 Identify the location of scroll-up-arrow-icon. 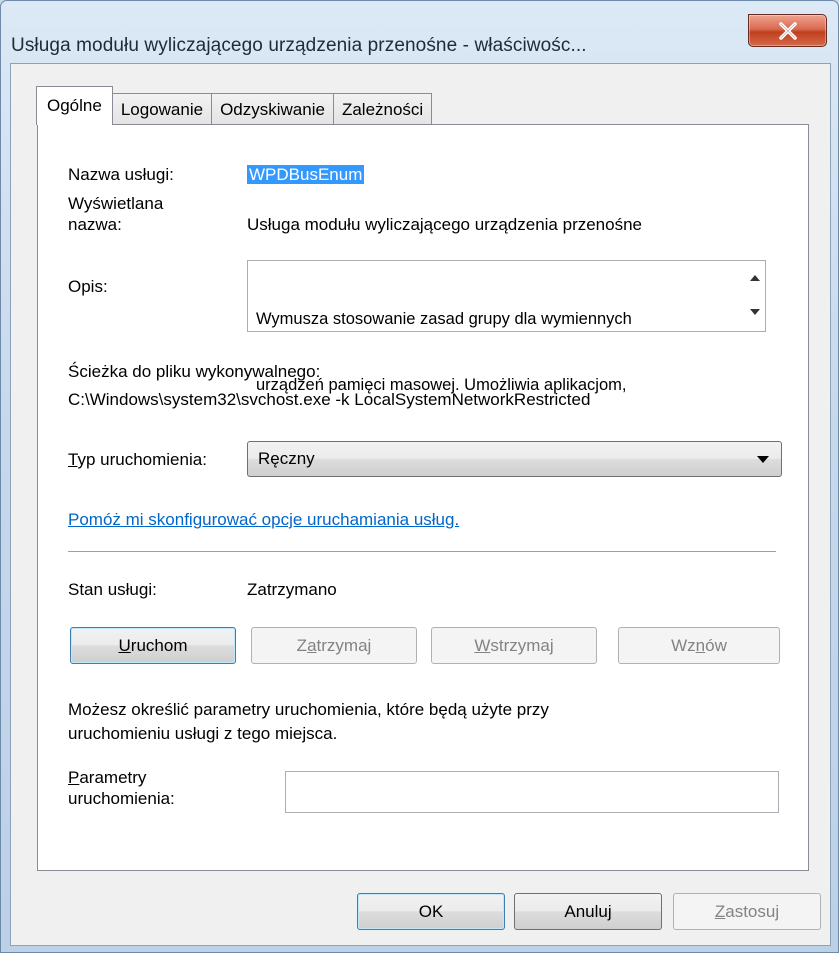
(755, 278).